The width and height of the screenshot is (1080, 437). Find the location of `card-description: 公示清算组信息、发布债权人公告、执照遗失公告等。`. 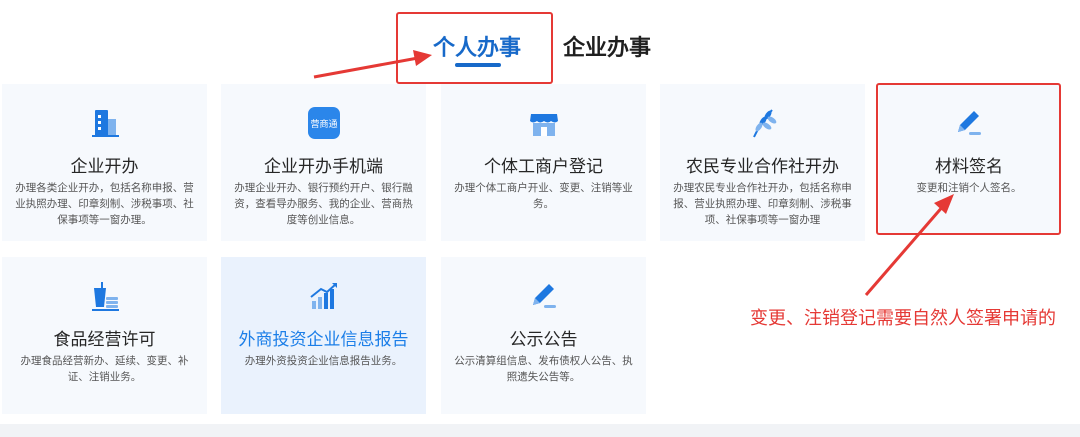

card-description: 公示清算组信息、发布债权人公告、执照遗失公告等。 is located at coordinates (543, 369).